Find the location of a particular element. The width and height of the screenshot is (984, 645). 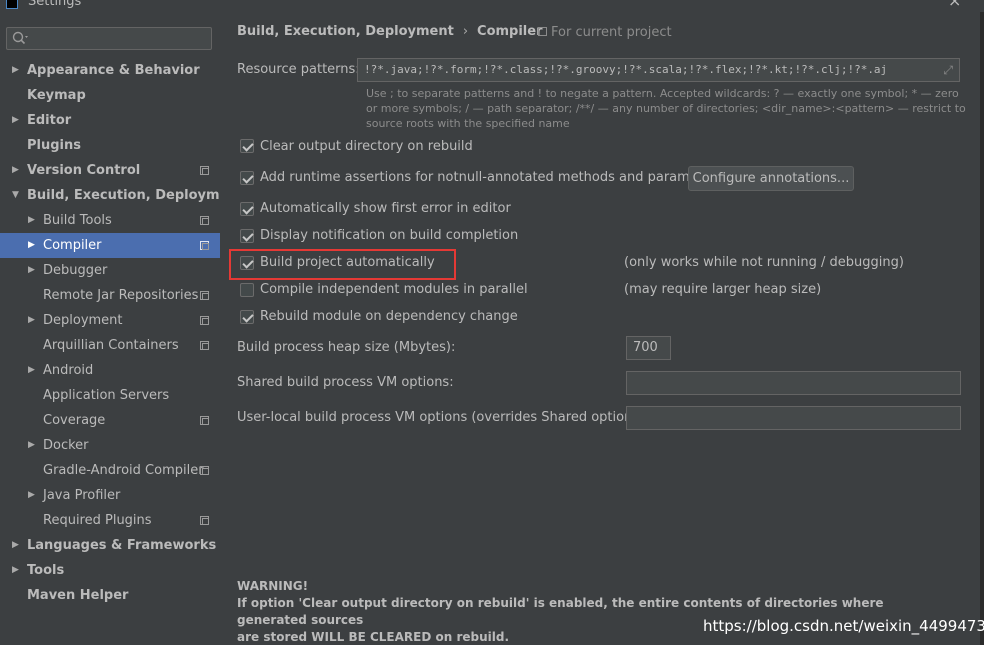

sidebar-item-gradle-android-compiler: Gradle-Android Compiler is located at coordinates (110, 470).